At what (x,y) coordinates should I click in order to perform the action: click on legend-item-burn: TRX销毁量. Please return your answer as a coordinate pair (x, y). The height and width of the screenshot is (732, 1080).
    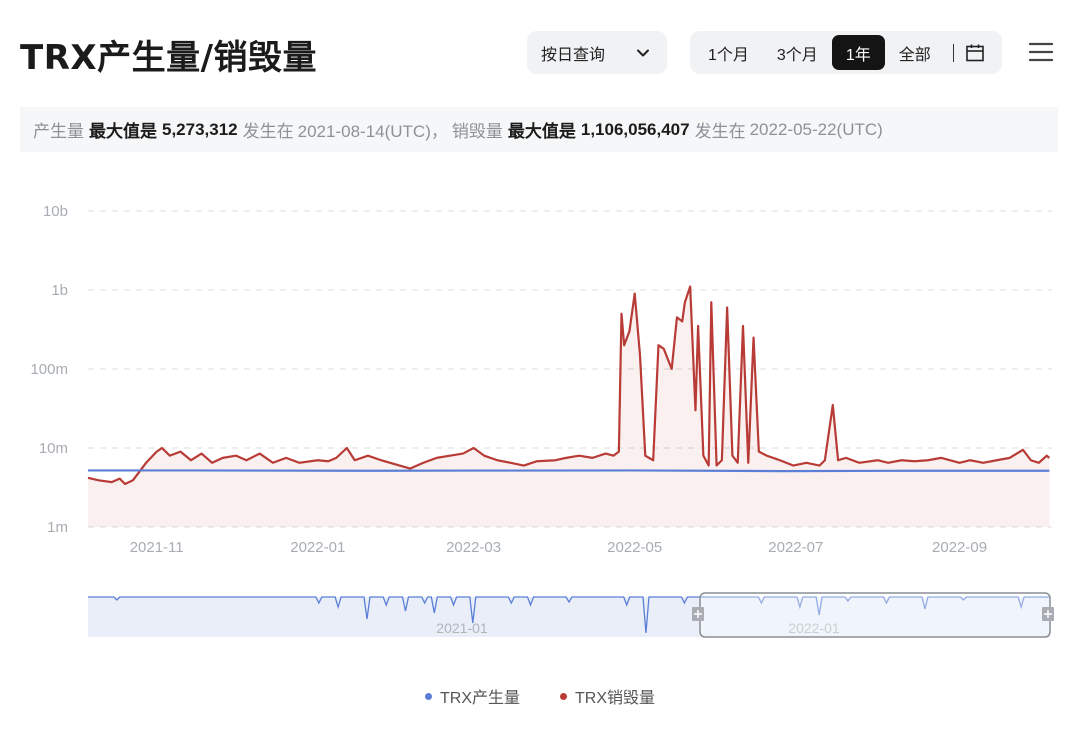
    Looking at the image, I should click on (607, 696).